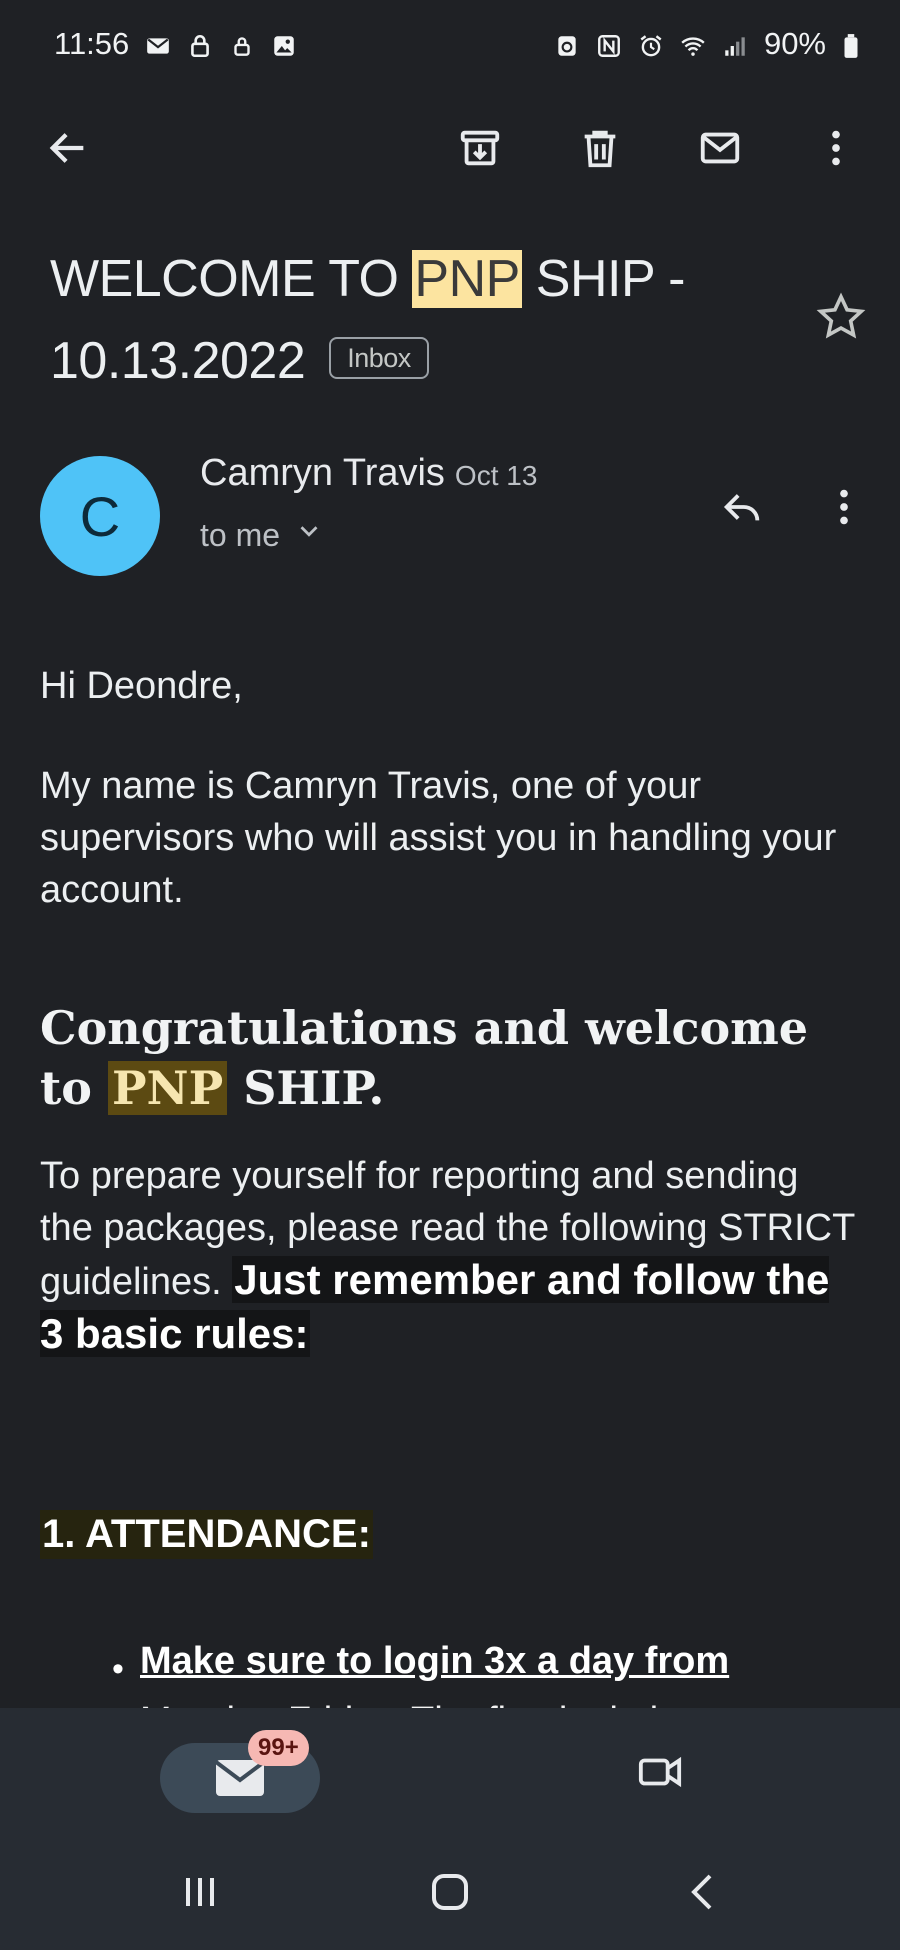 Image resolution: width=900 pixels, height=1950 pixels. What do you see at coordinates (92, 43) in the screenshot?
I see `status-time: 11:56` at bounding box center [92, 43].